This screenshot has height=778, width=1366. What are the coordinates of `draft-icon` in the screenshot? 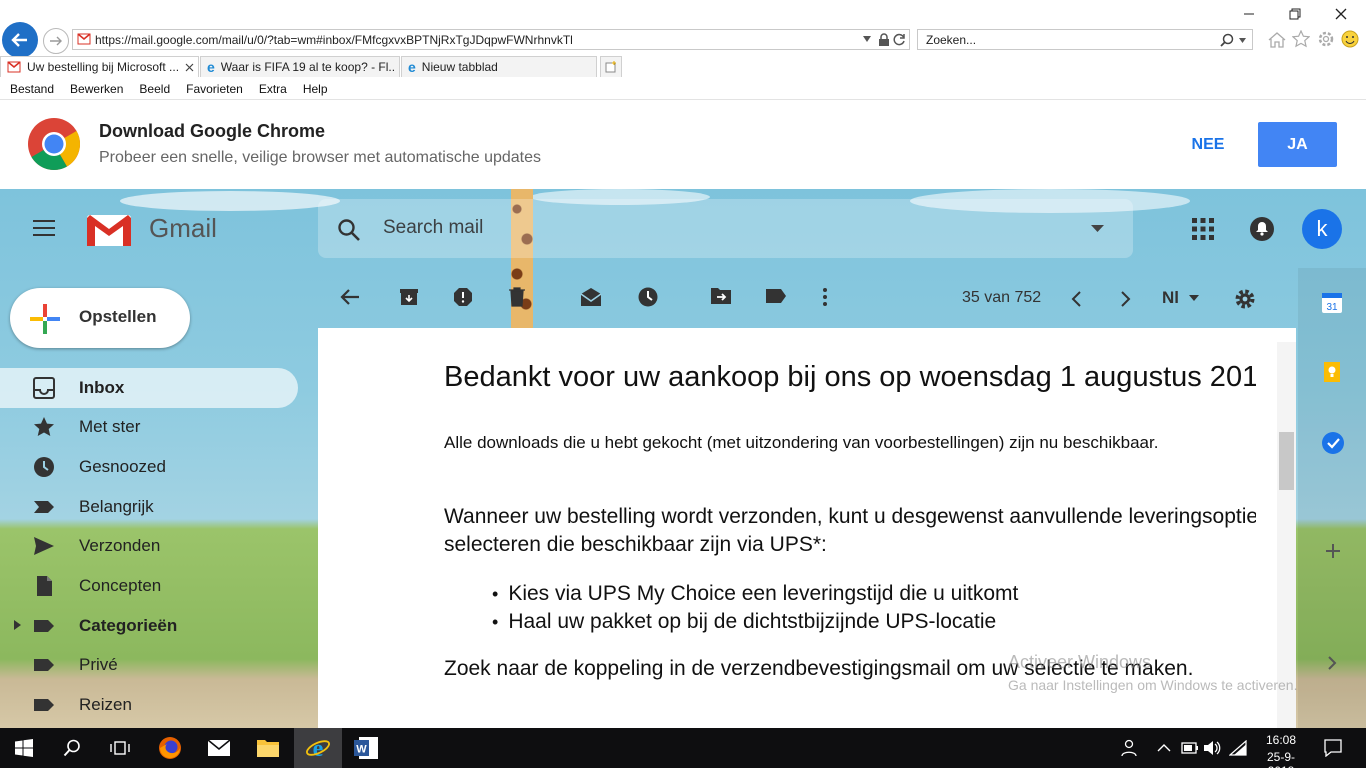 It's located at (44, 586).